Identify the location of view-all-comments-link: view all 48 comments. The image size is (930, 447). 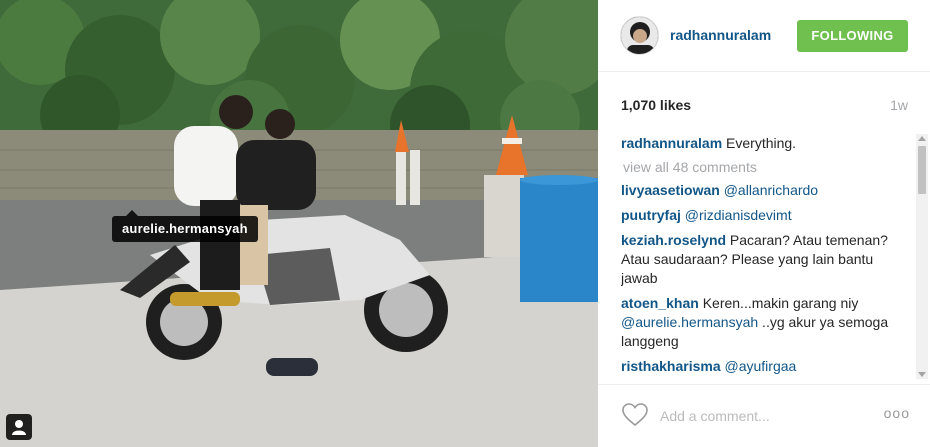
(767, 167).